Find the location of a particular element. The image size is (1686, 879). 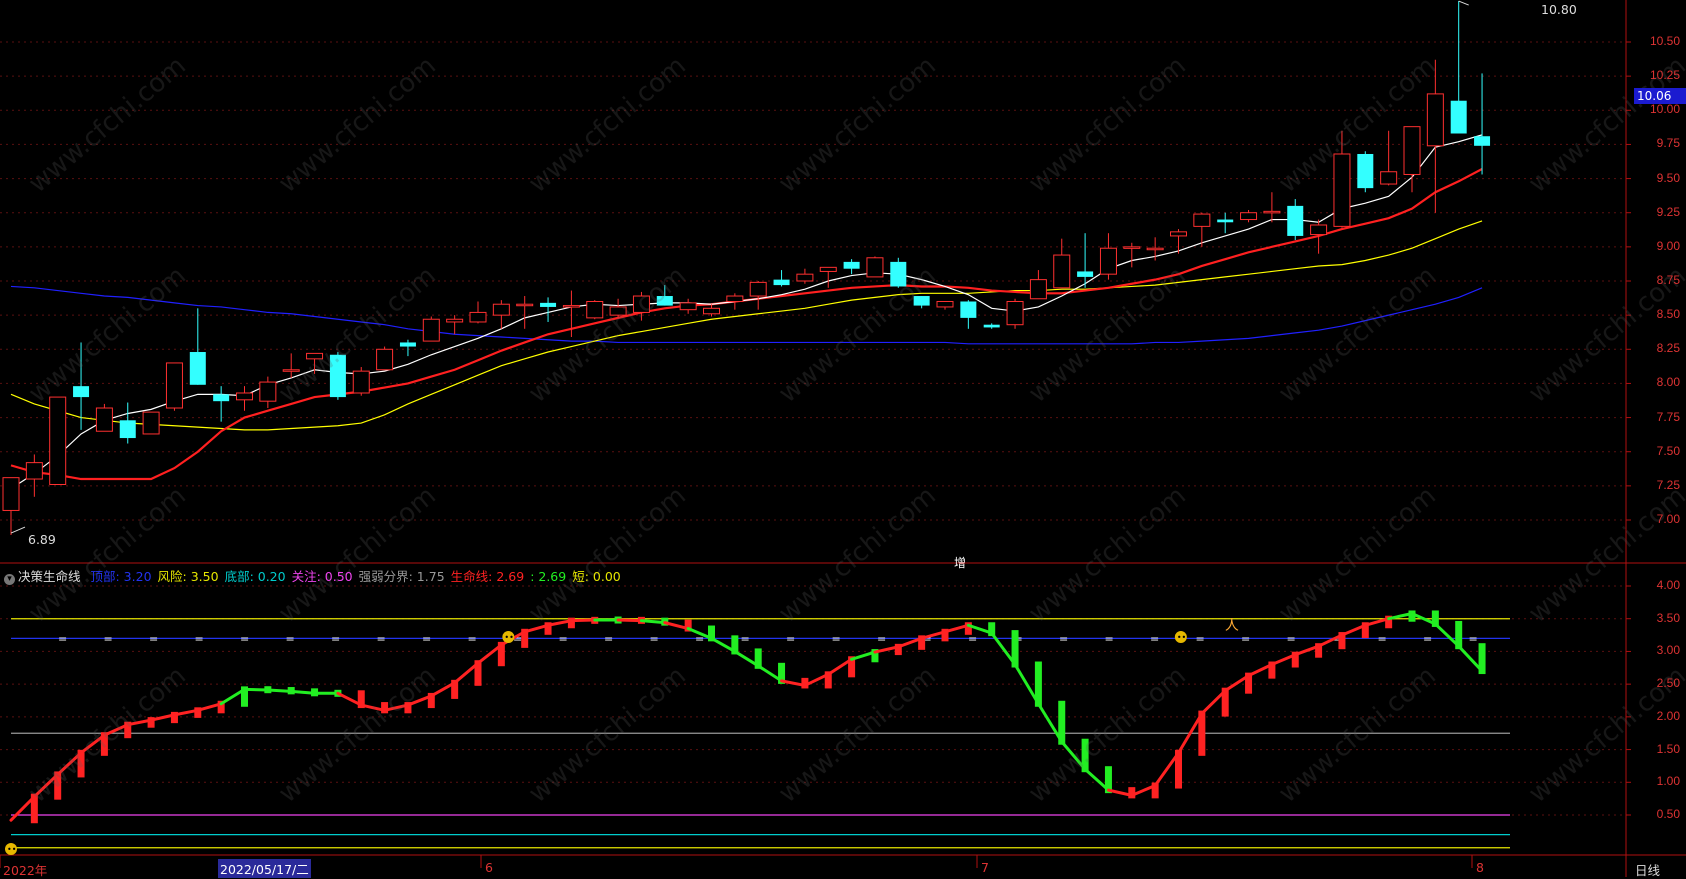

indicator-tick-label: 1.00 is located at coordinates (1668, 781).